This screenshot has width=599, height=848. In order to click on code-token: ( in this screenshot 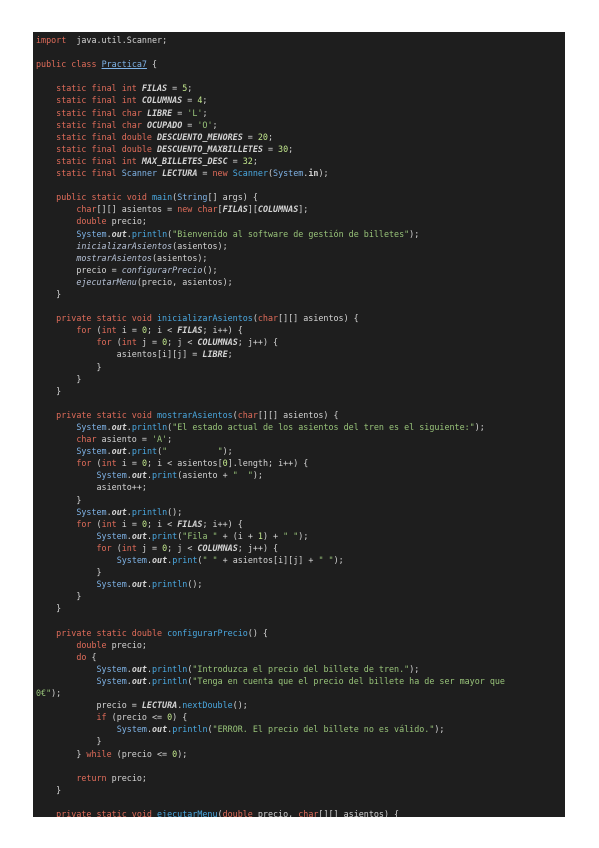, I will do `click(116, 547)`.